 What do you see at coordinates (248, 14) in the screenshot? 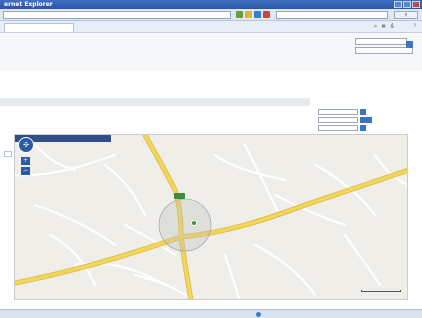
I see `lock-icon` at bounding box center [248, 14].